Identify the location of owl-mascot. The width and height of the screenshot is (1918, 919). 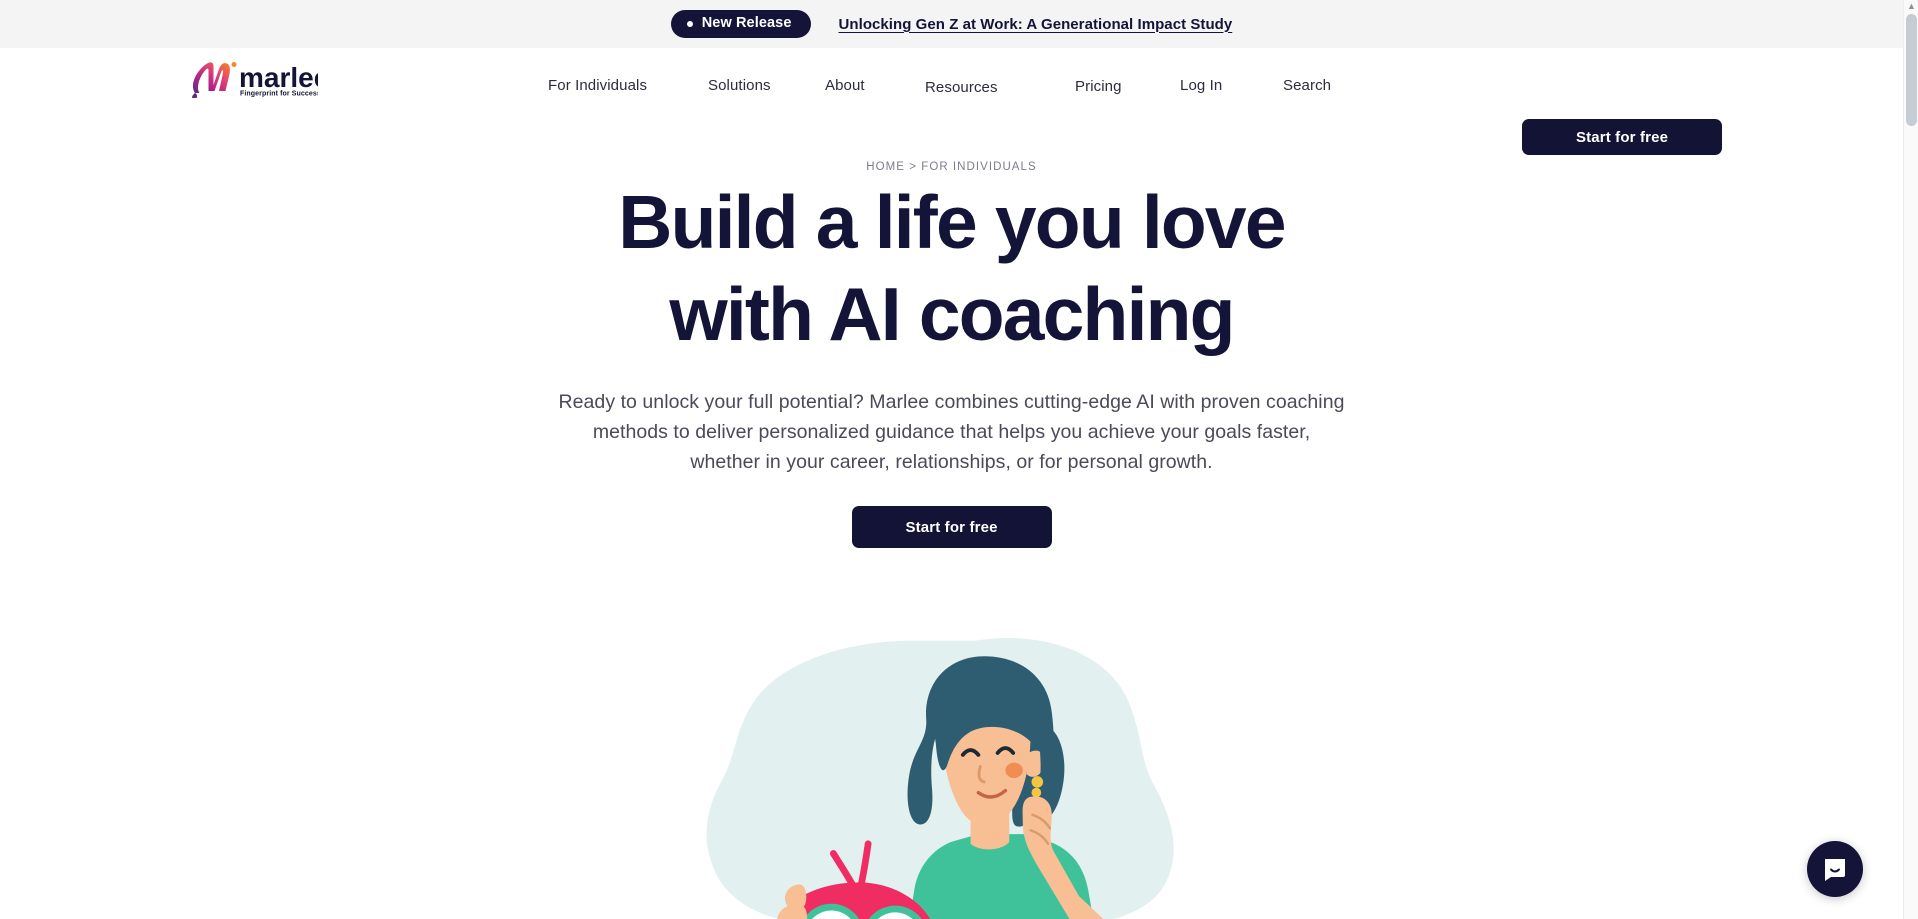
(854, 879).